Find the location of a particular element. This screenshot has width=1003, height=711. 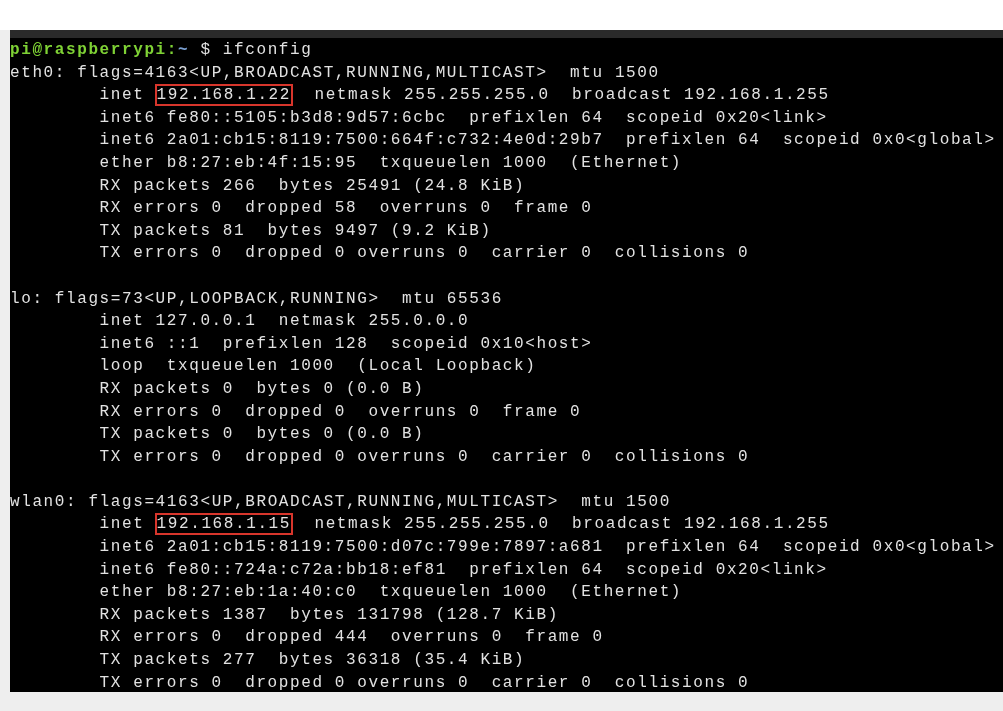

terminal-line: RX errors 0 dropped 444 overruns 0 frame 0 is located at coordinates (352, 638).